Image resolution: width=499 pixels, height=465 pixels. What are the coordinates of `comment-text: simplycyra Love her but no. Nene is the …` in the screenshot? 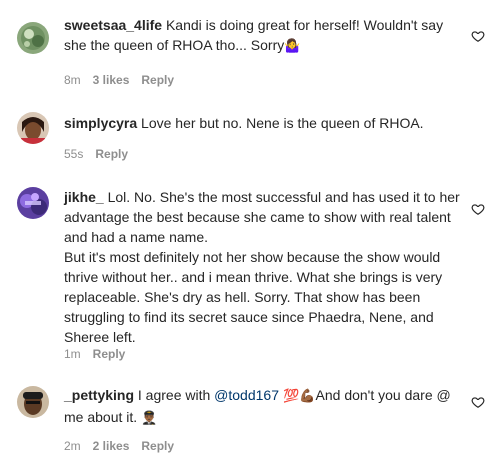 It's located at (263, 123).